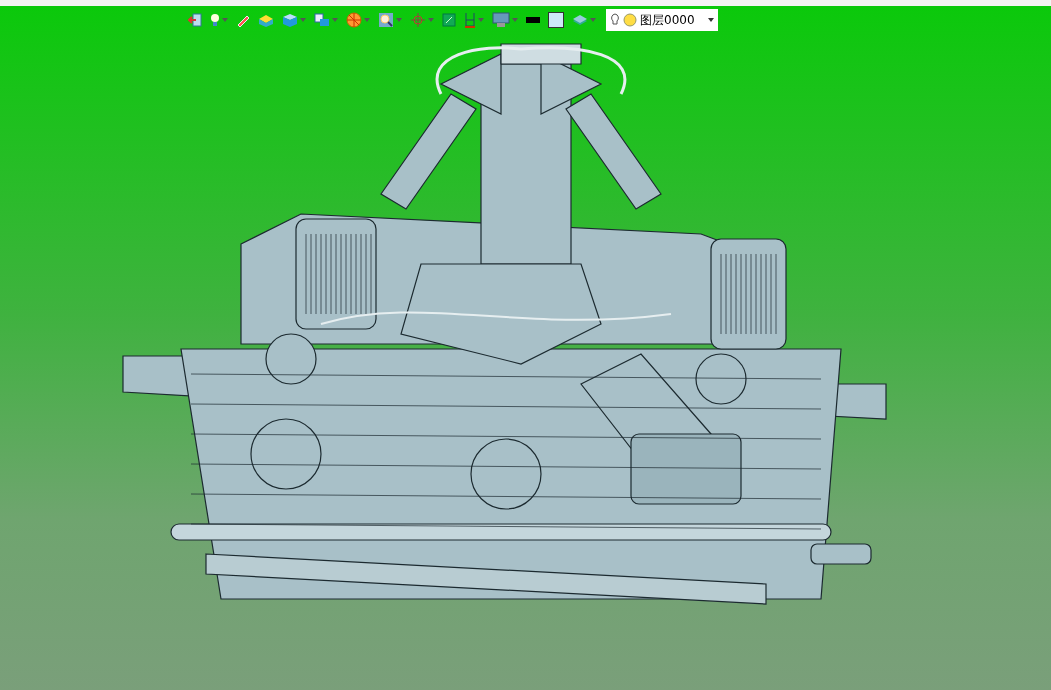  I want to click on cube-icon, so click(290, 20).